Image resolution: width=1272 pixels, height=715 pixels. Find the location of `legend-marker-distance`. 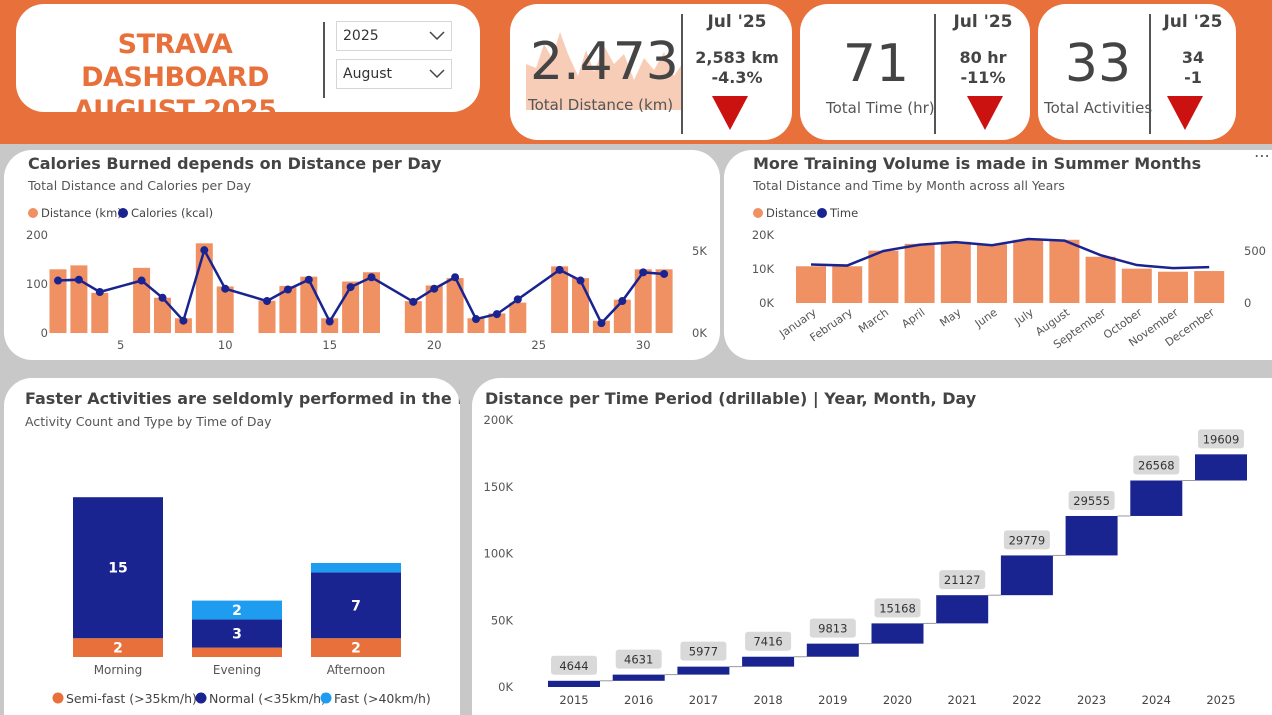

legend-marker-distance is located at coordinates (758, 213).